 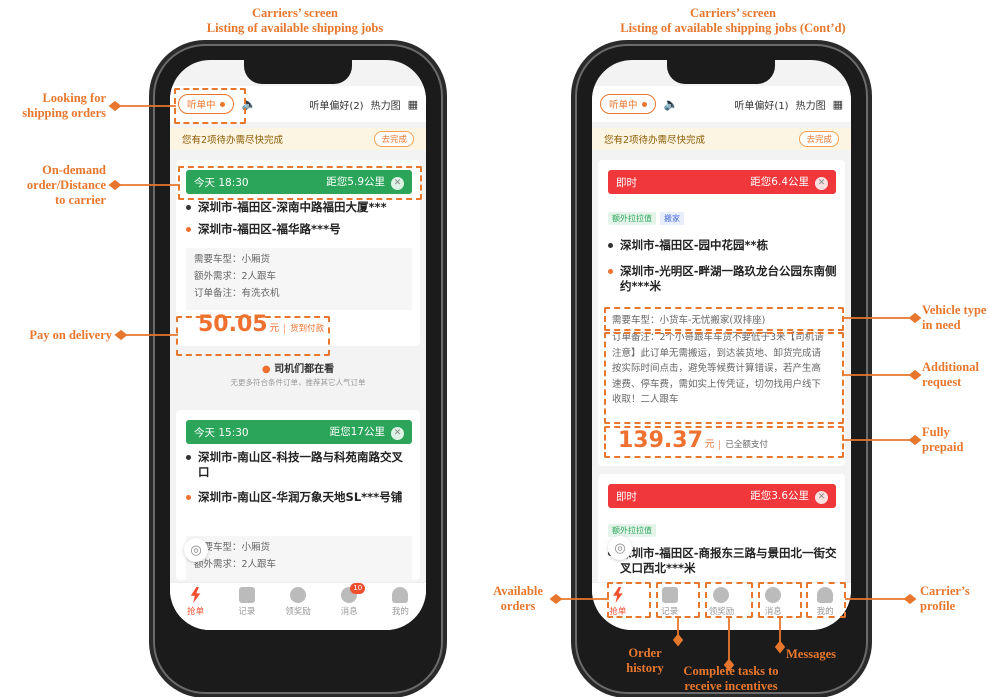 What do you see at coordinates (761, 104) in the screenshot?
I see `order-prefs-link: 听单偏好(1)` at bounding box center [761, 104].